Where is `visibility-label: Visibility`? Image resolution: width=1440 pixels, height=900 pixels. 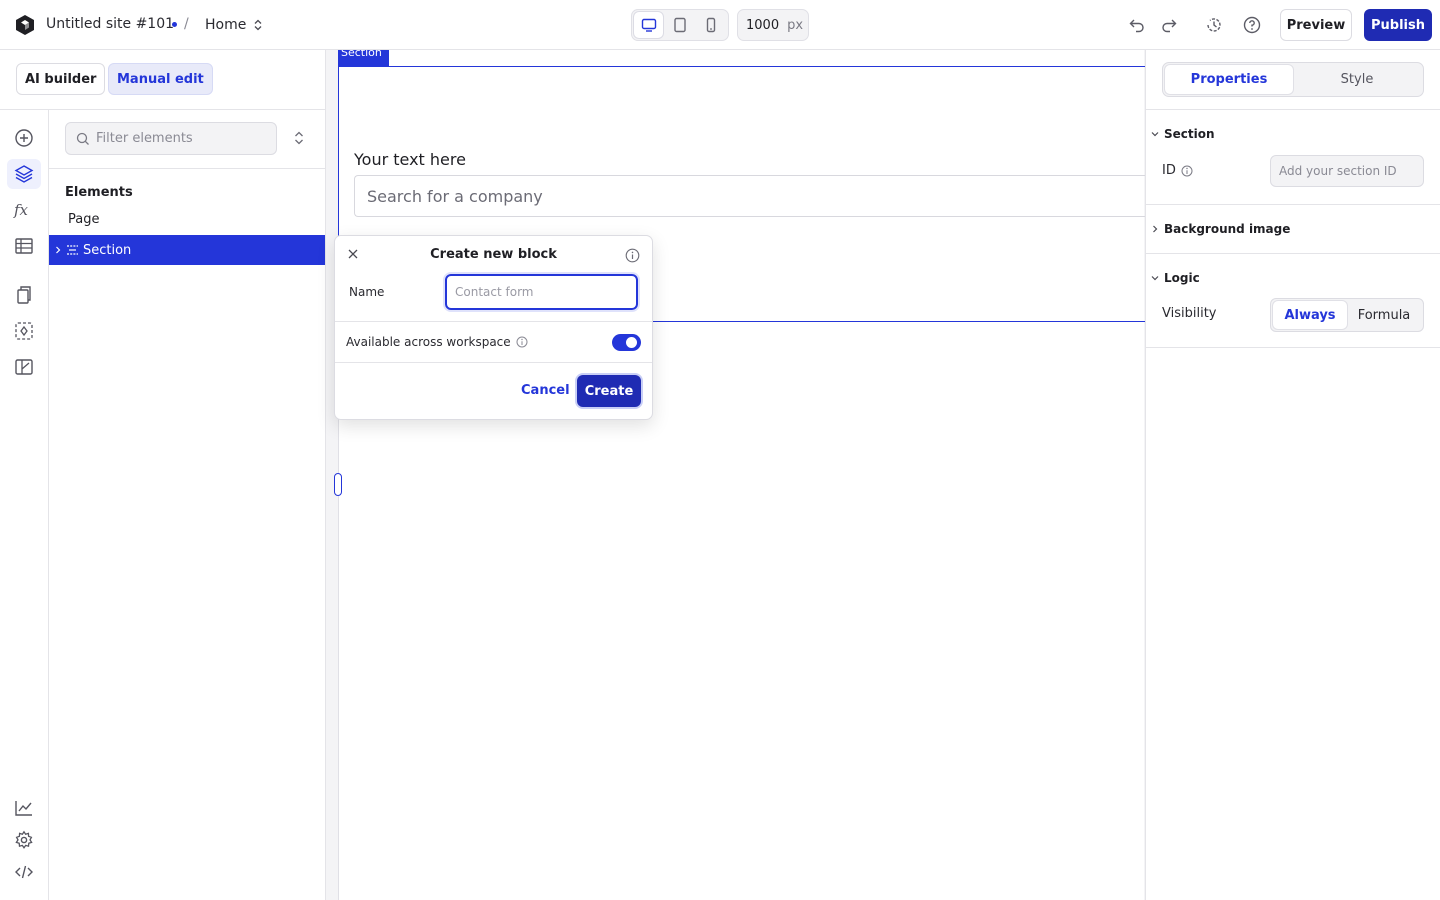
visibility-label: Visibility is located at coordinates (1189, 313).